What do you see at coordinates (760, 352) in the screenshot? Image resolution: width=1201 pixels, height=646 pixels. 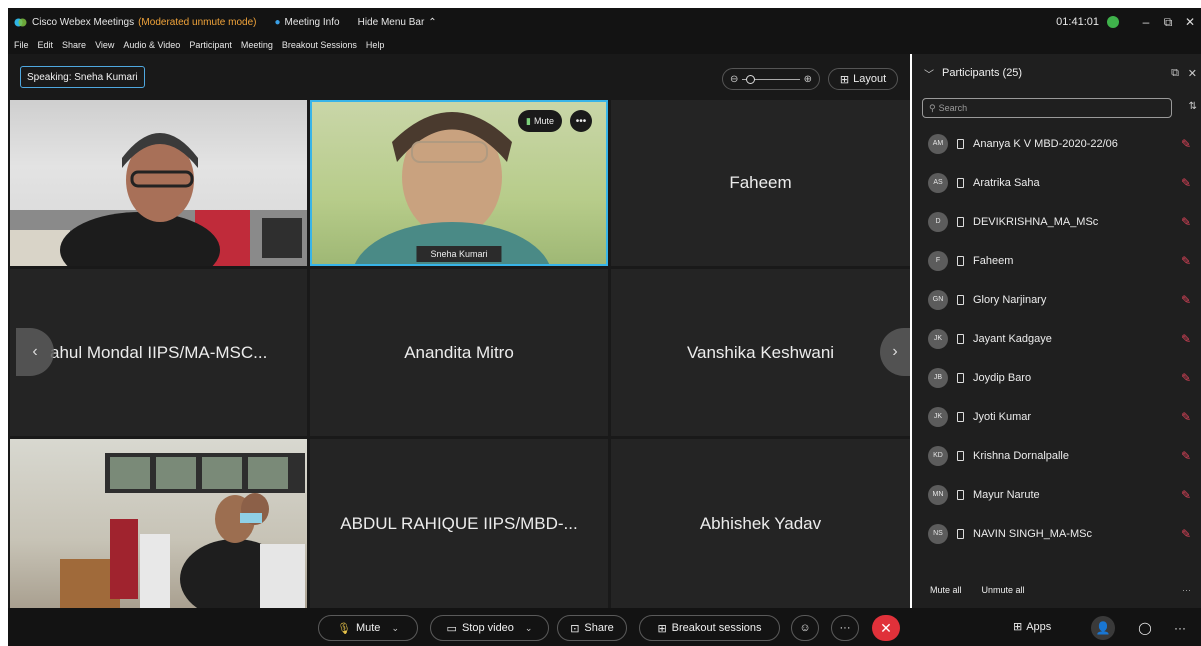 I see `video-tile-vanshika: Vanshika Keshwani` at bounding box center [760, 352].